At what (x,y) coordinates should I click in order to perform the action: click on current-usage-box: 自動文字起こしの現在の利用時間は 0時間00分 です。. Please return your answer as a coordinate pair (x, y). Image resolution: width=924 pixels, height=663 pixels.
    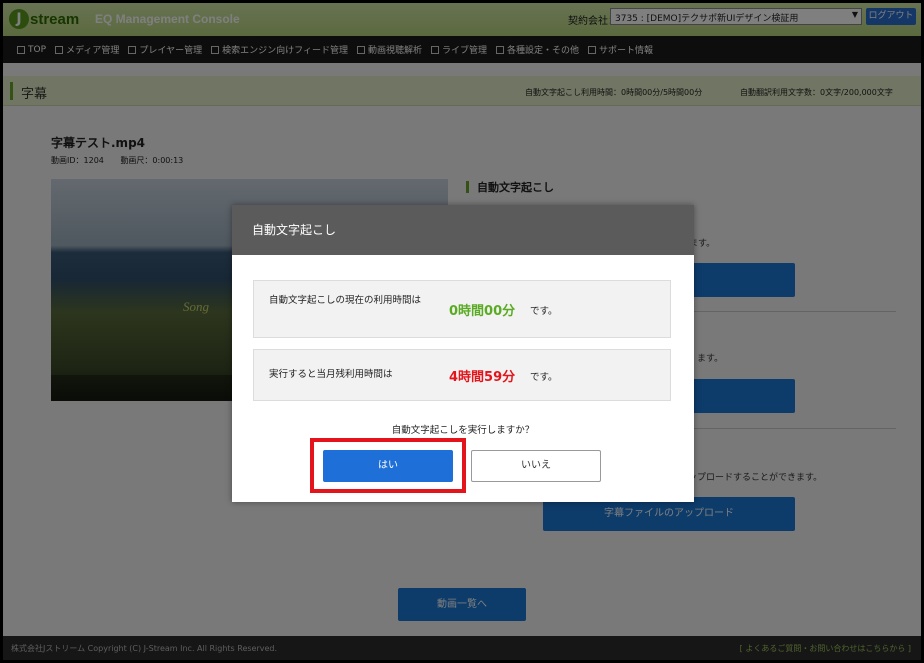
    Looking at the image, I should click on (462, 309).